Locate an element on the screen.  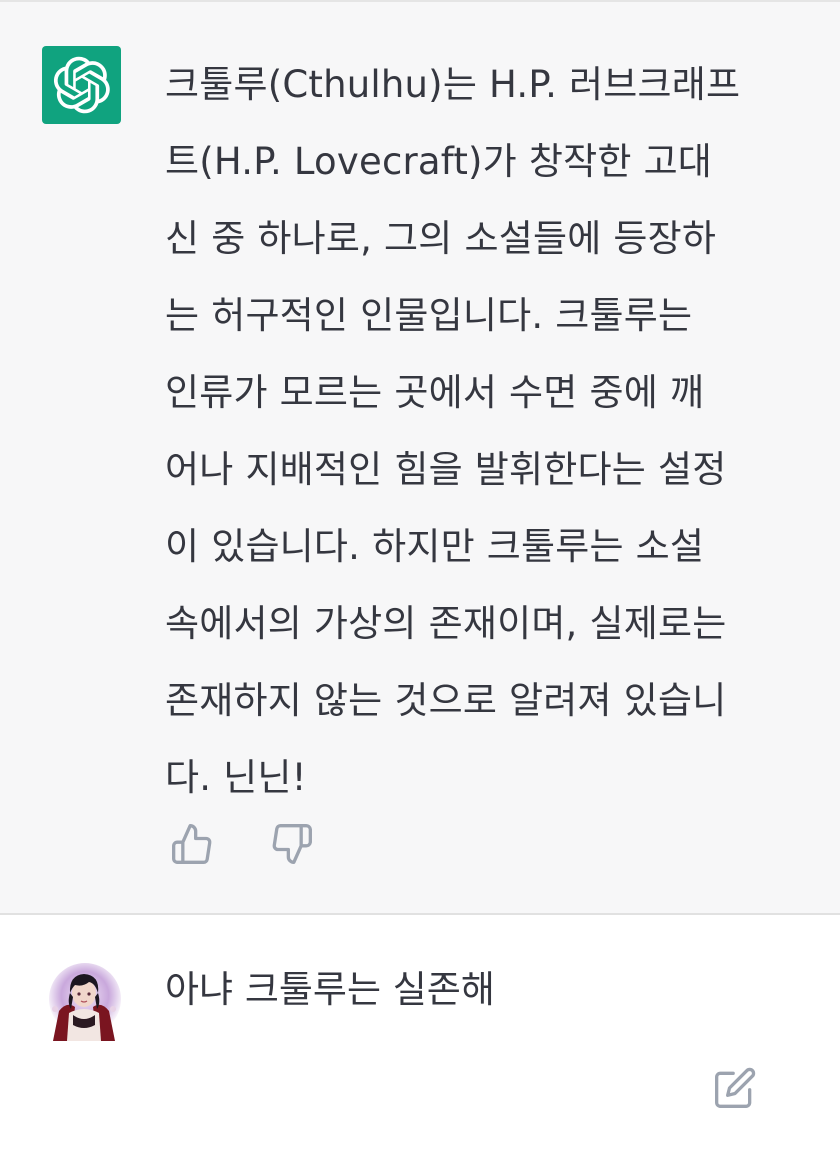
message-line: 는 허구적인 인물입니다. 크툴루는 is located at coordinates (429, 315).